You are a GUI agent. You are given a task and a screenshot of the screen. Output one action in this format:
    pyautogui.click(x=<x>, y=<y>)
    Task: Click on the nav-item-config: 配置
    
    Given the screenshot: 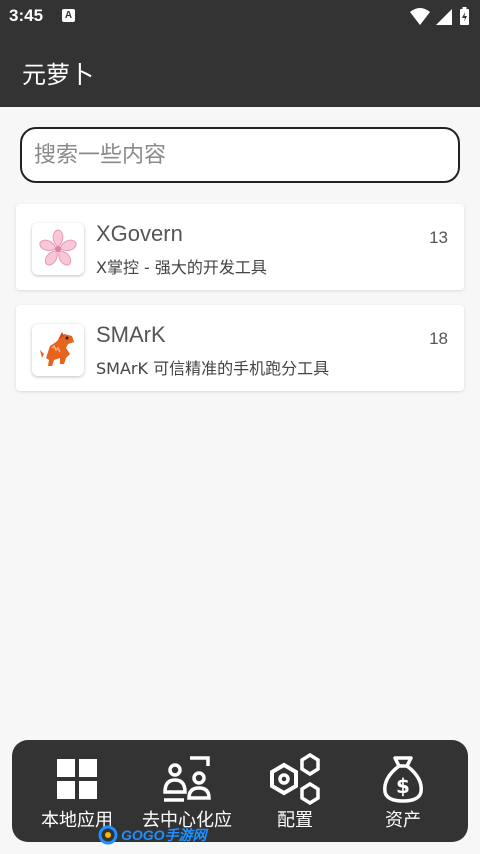 What is the action you would take?
    pyautogui.click(x=295, y=791)
    